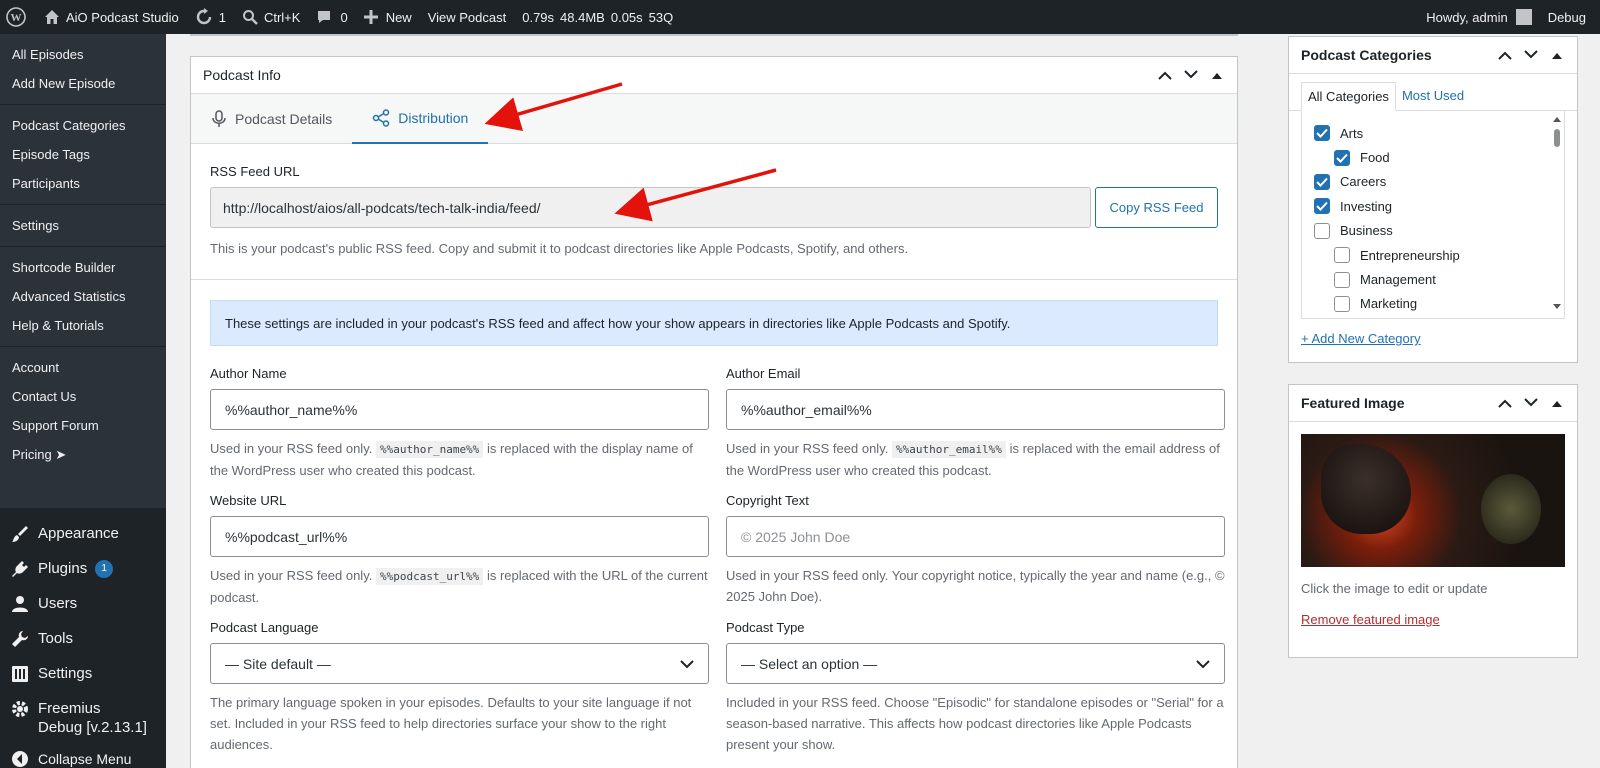 The height and width of the screenshot is (768, 1600). Describe the element at coordinates (83, 54) in the screenshot. I see `submenu-all-episodes: All Episodes` at that location.